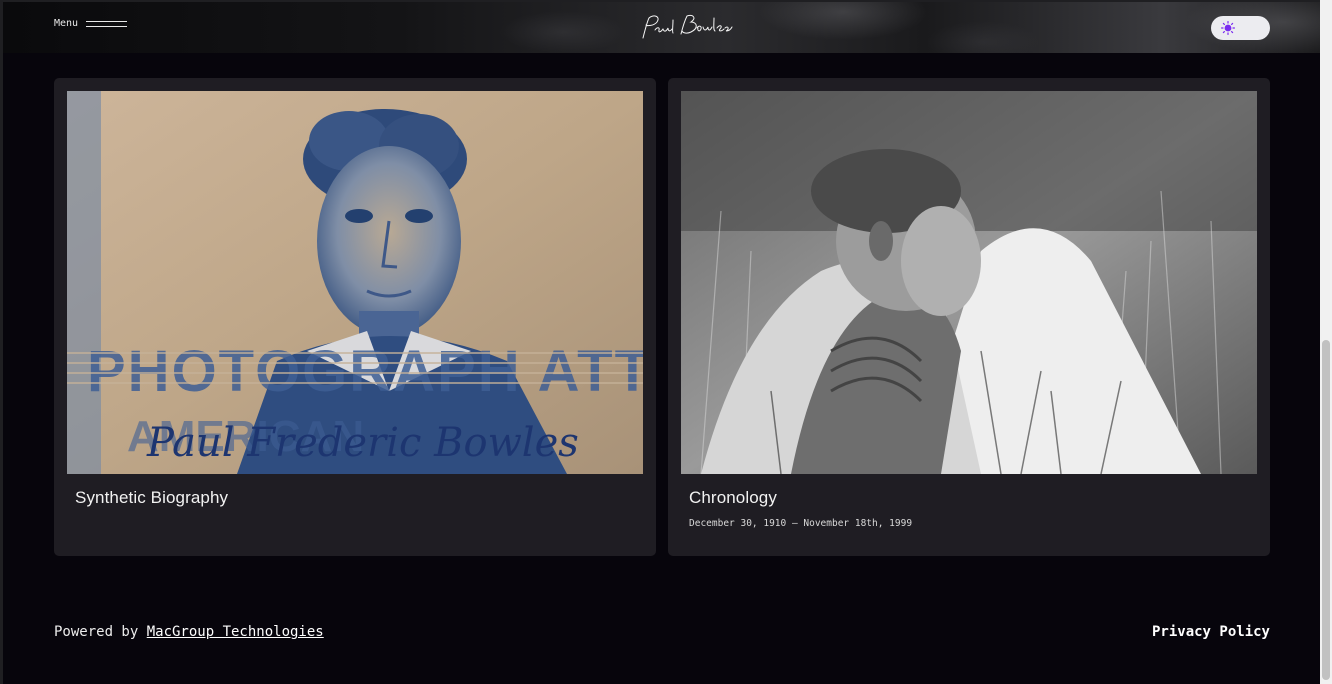 The image size is (1332, 684). What do you see at coordinates (66, 23) in the screenshot?
I see `menu-label: Menu` at bounding box center [66, 23].